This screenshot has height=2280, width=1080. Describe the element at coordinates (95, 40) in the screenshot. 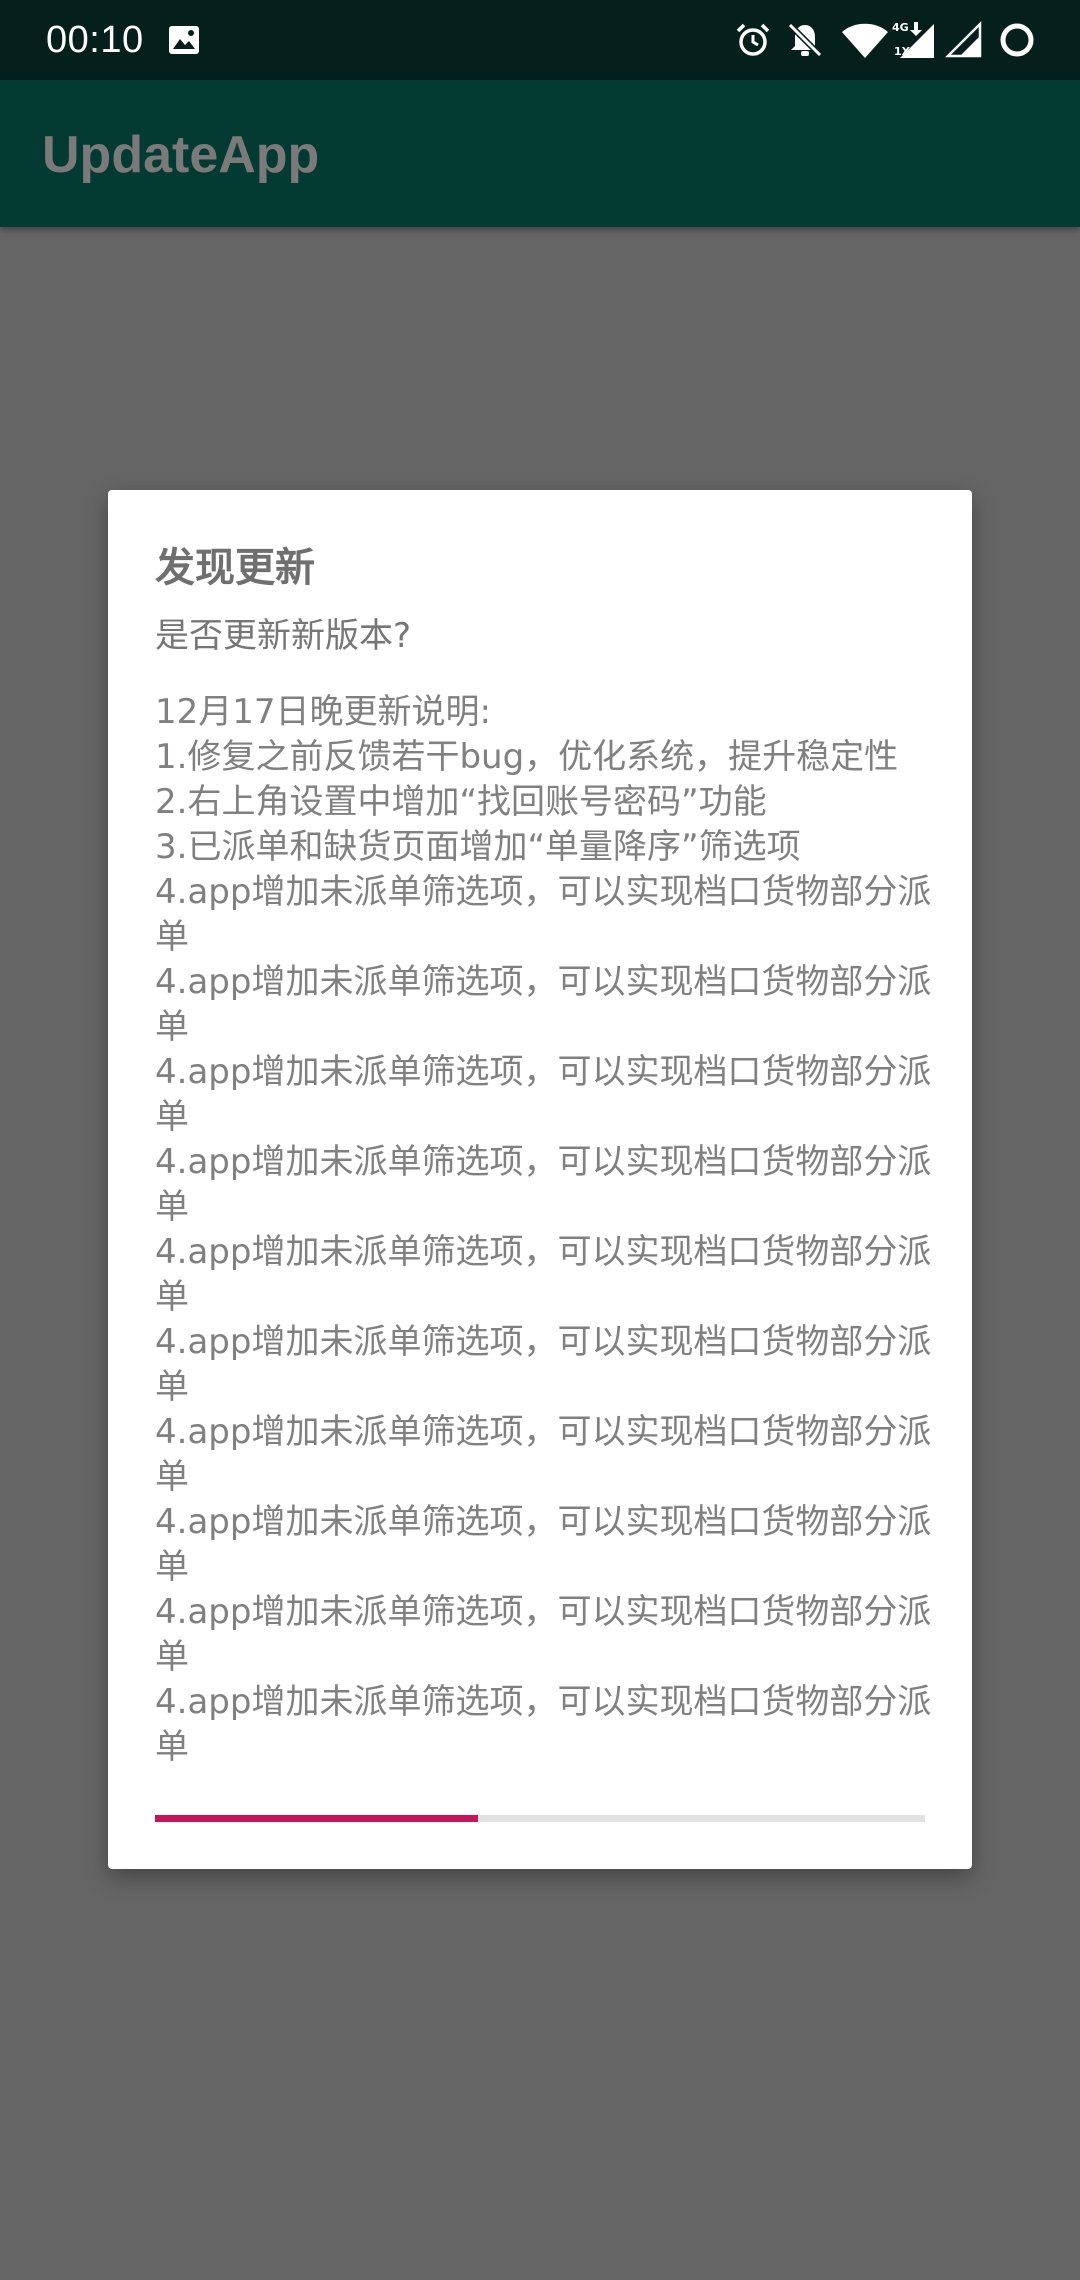

I see `status-time: 00:10` at that location.